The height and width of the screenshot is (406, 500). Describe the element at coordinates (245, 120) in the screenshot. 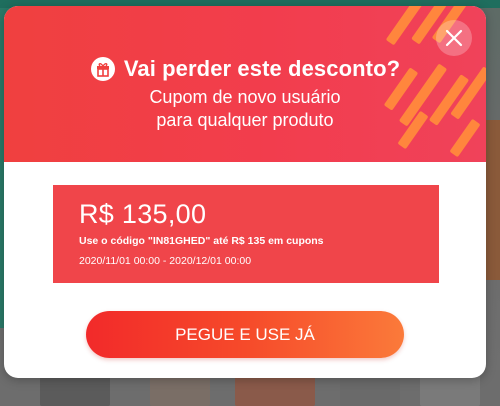

I see `modal-subtitle-line2: para qualquer produto` at that location.